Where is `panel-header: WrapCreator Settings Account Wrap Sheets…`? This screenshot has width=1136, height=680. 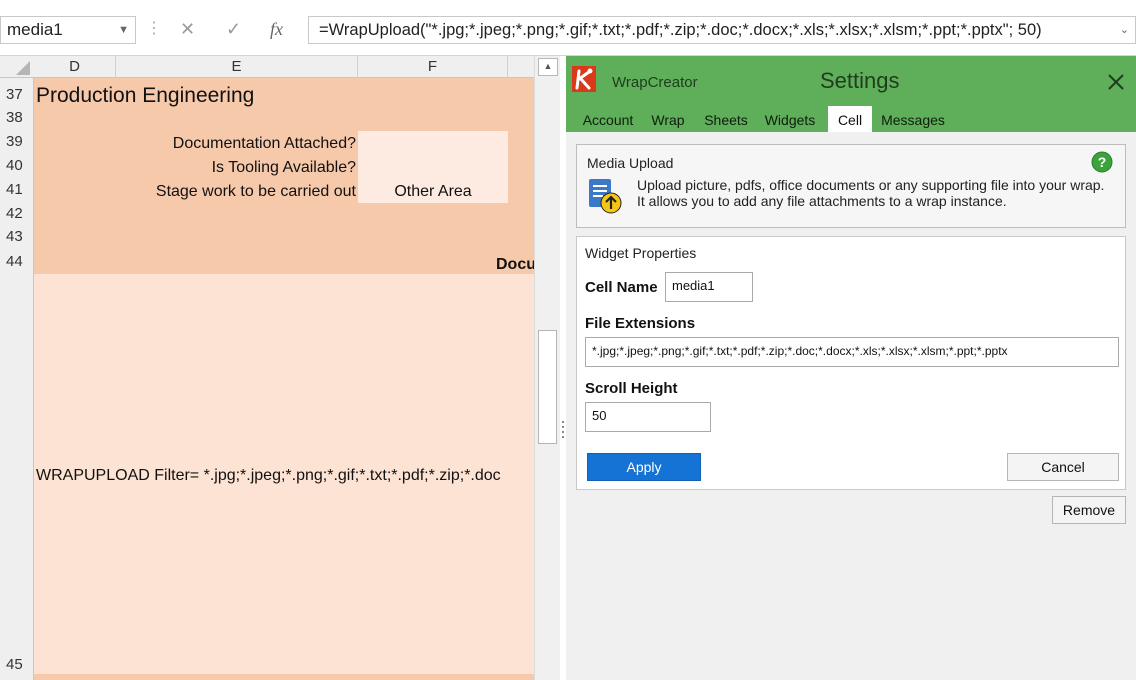
panel-header: WrapCreator Settings Account Wrap Sheets… is located at coordinates (851, 94).